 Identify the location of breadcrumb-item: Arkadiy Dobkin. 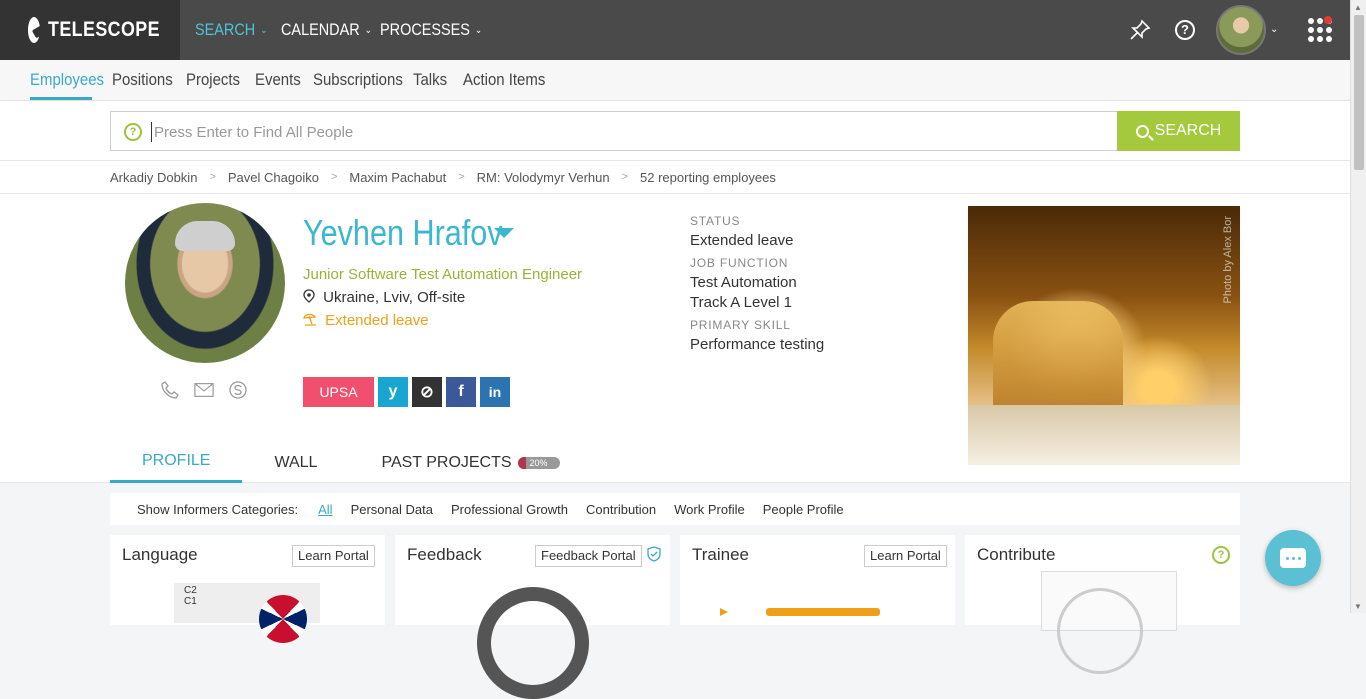
(153, 177).